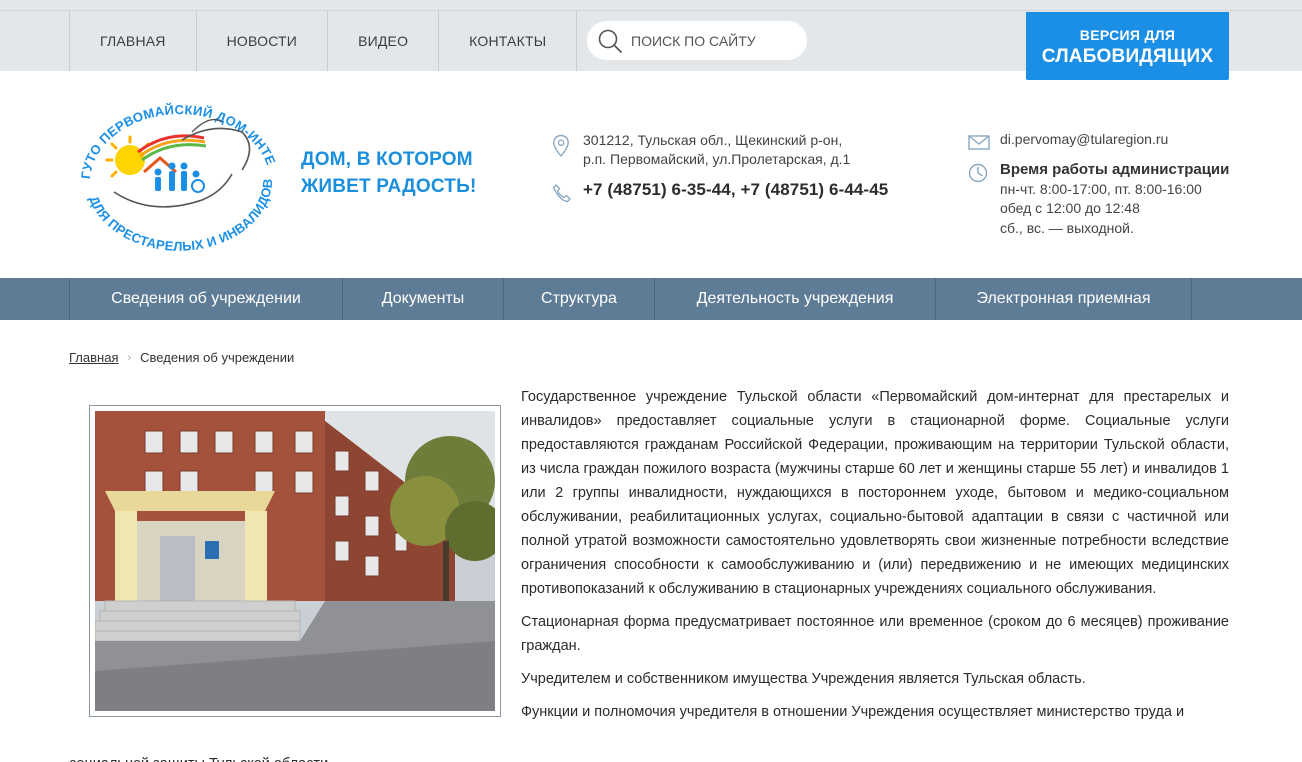 The image size is (1302, 762). I want to click on phones: +7 (48751) 6-35-44, +7 (48751) 6-44-45, so click(735, 190).